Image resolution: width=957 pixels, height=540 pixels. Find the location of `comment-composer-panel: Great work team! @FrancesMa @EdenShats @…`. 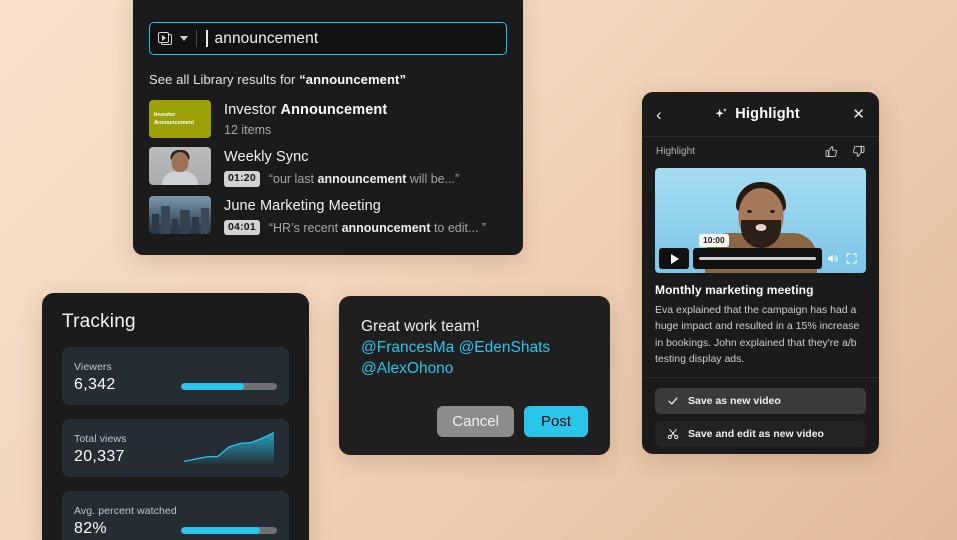

comment-composer-panel: Great work team! @FrancesMa @EdenShats @… is located at coordinates (474, 375).